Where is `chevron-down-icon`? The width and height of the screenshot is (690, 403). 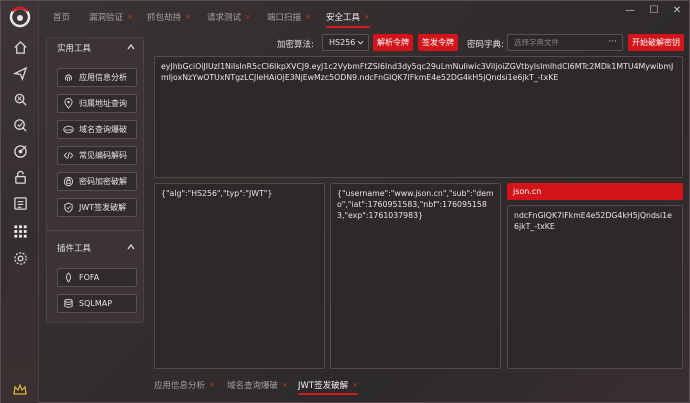 chevron-down-icon is located at coordinates (360, 42).